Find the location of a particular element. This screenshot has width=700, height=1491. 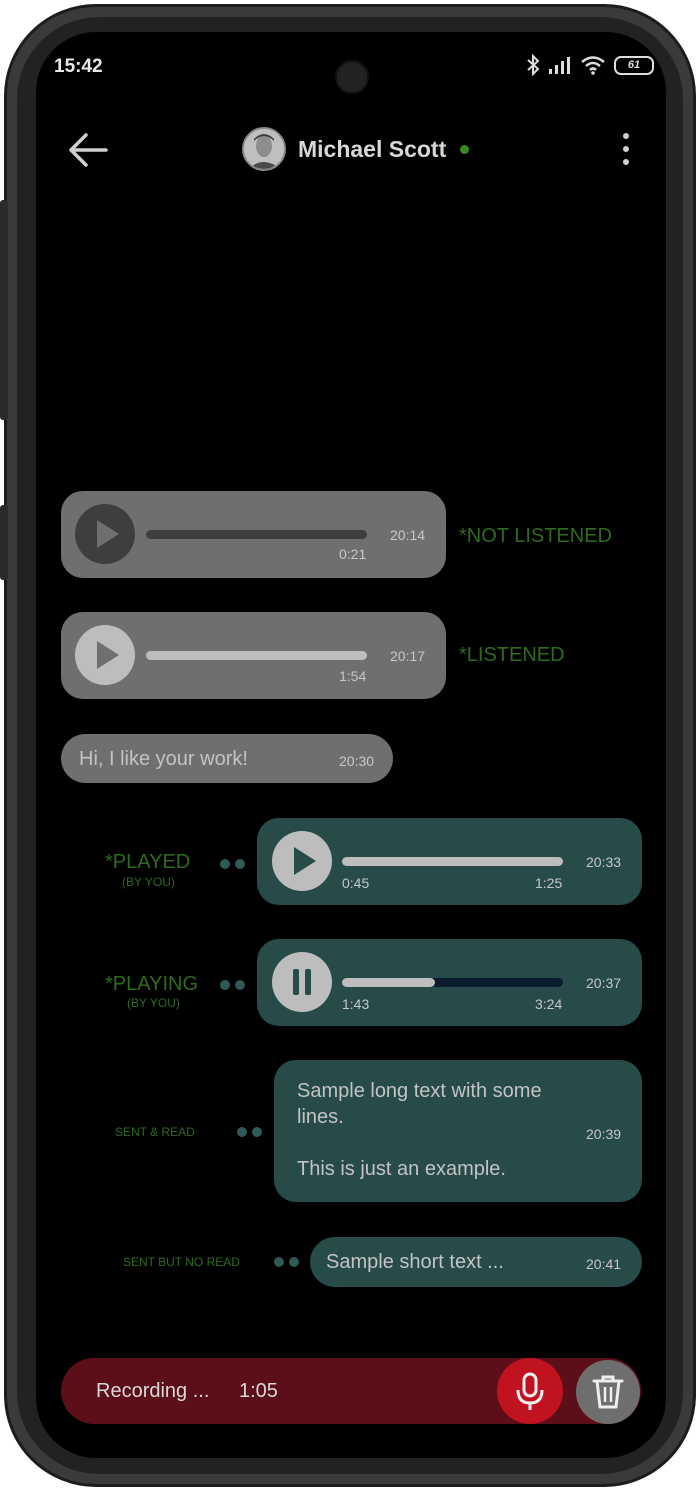

pause-icon is located at coordinates (302, 982).